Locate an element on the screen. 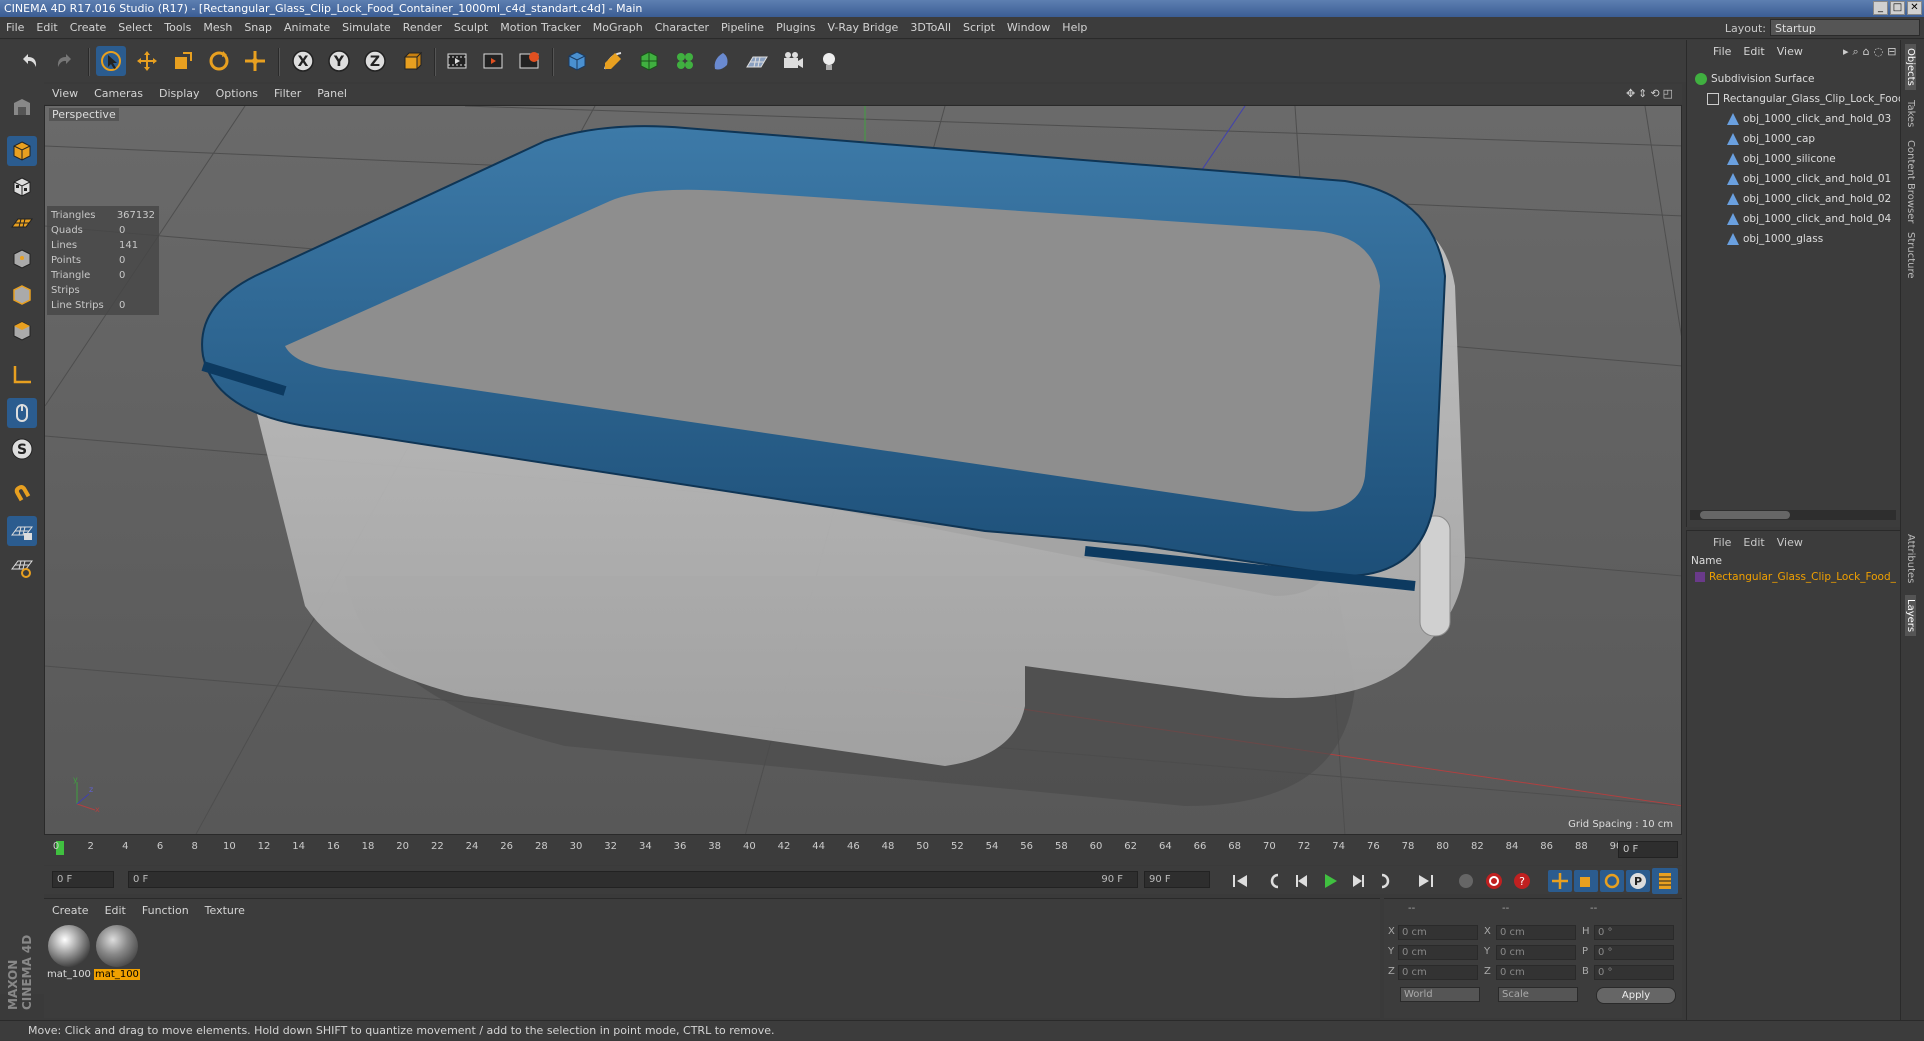  object-tree-item: obj_1000_click_and_hold_02 is located at coordinates (1809, 199).